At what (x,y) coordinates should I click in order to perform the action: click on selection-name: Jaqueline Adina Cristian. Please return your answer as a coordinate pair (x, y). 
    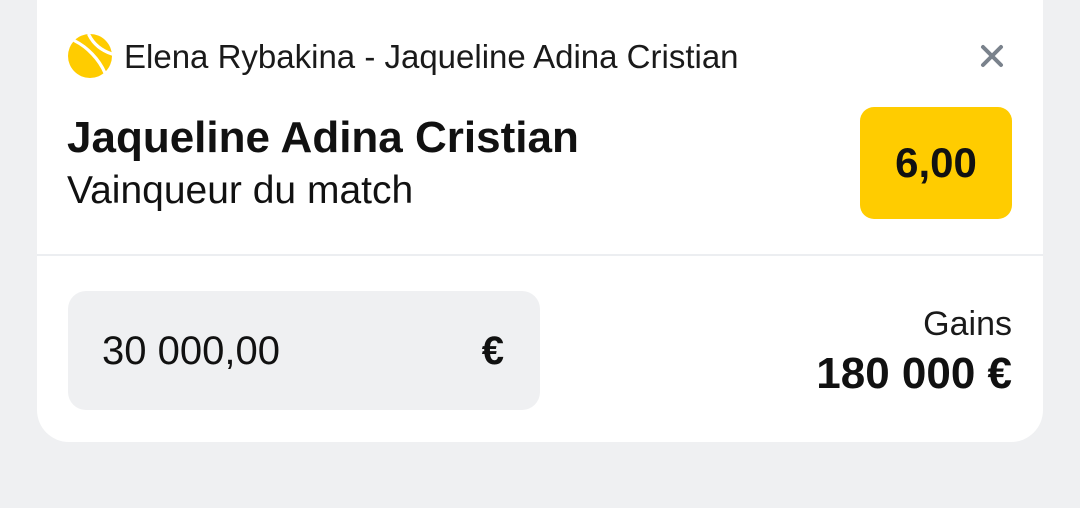
    Looking at the image, I should click on (323, 137).